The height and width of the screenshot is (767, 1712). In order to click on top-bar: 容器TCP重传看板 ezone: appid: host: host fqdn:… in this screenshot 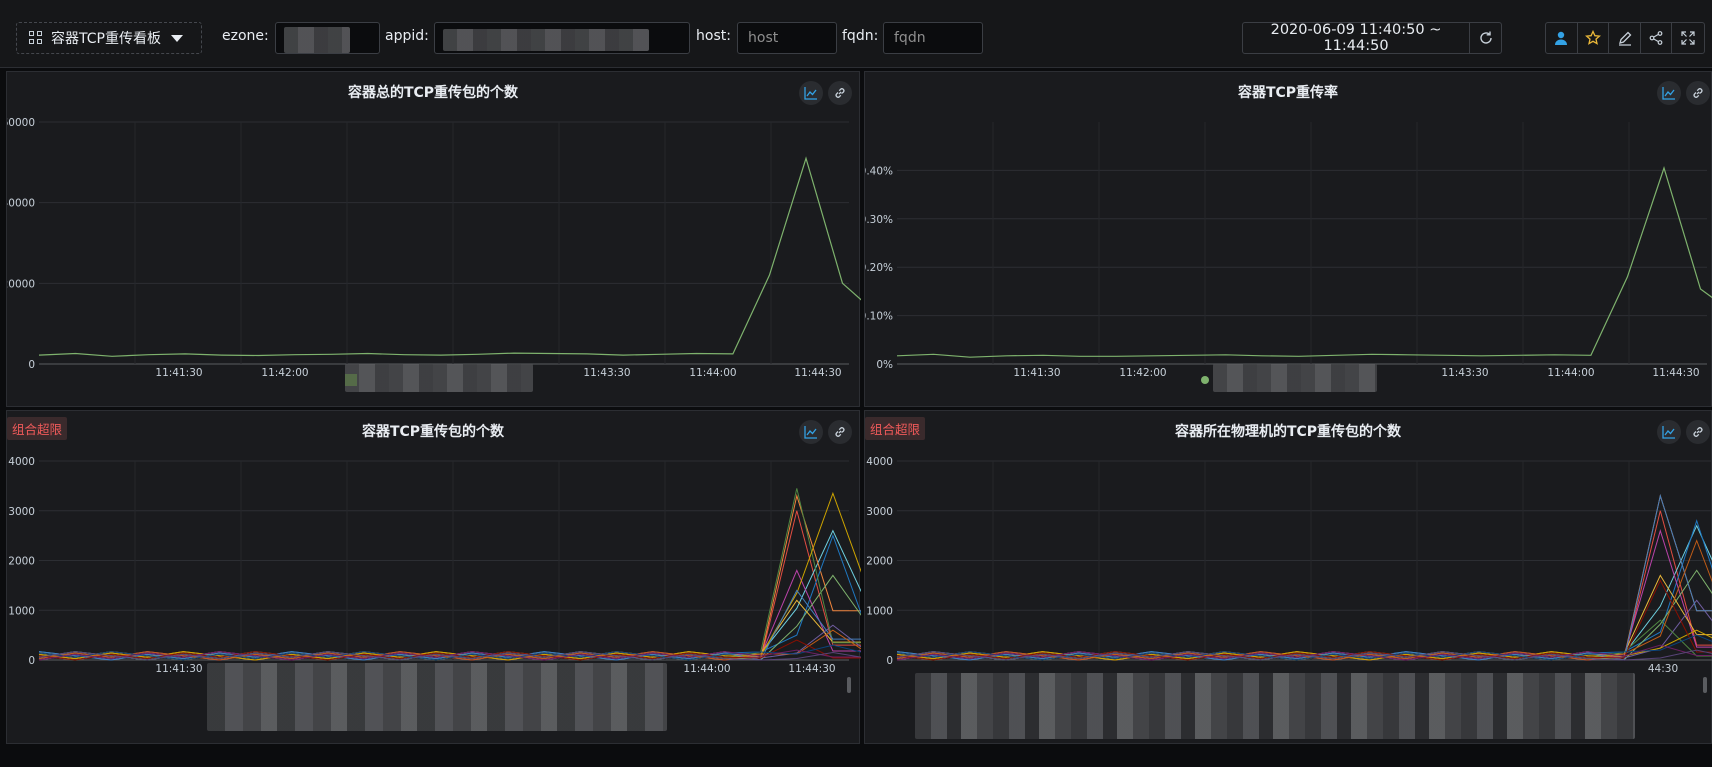, I will do `click(856, 34)`.